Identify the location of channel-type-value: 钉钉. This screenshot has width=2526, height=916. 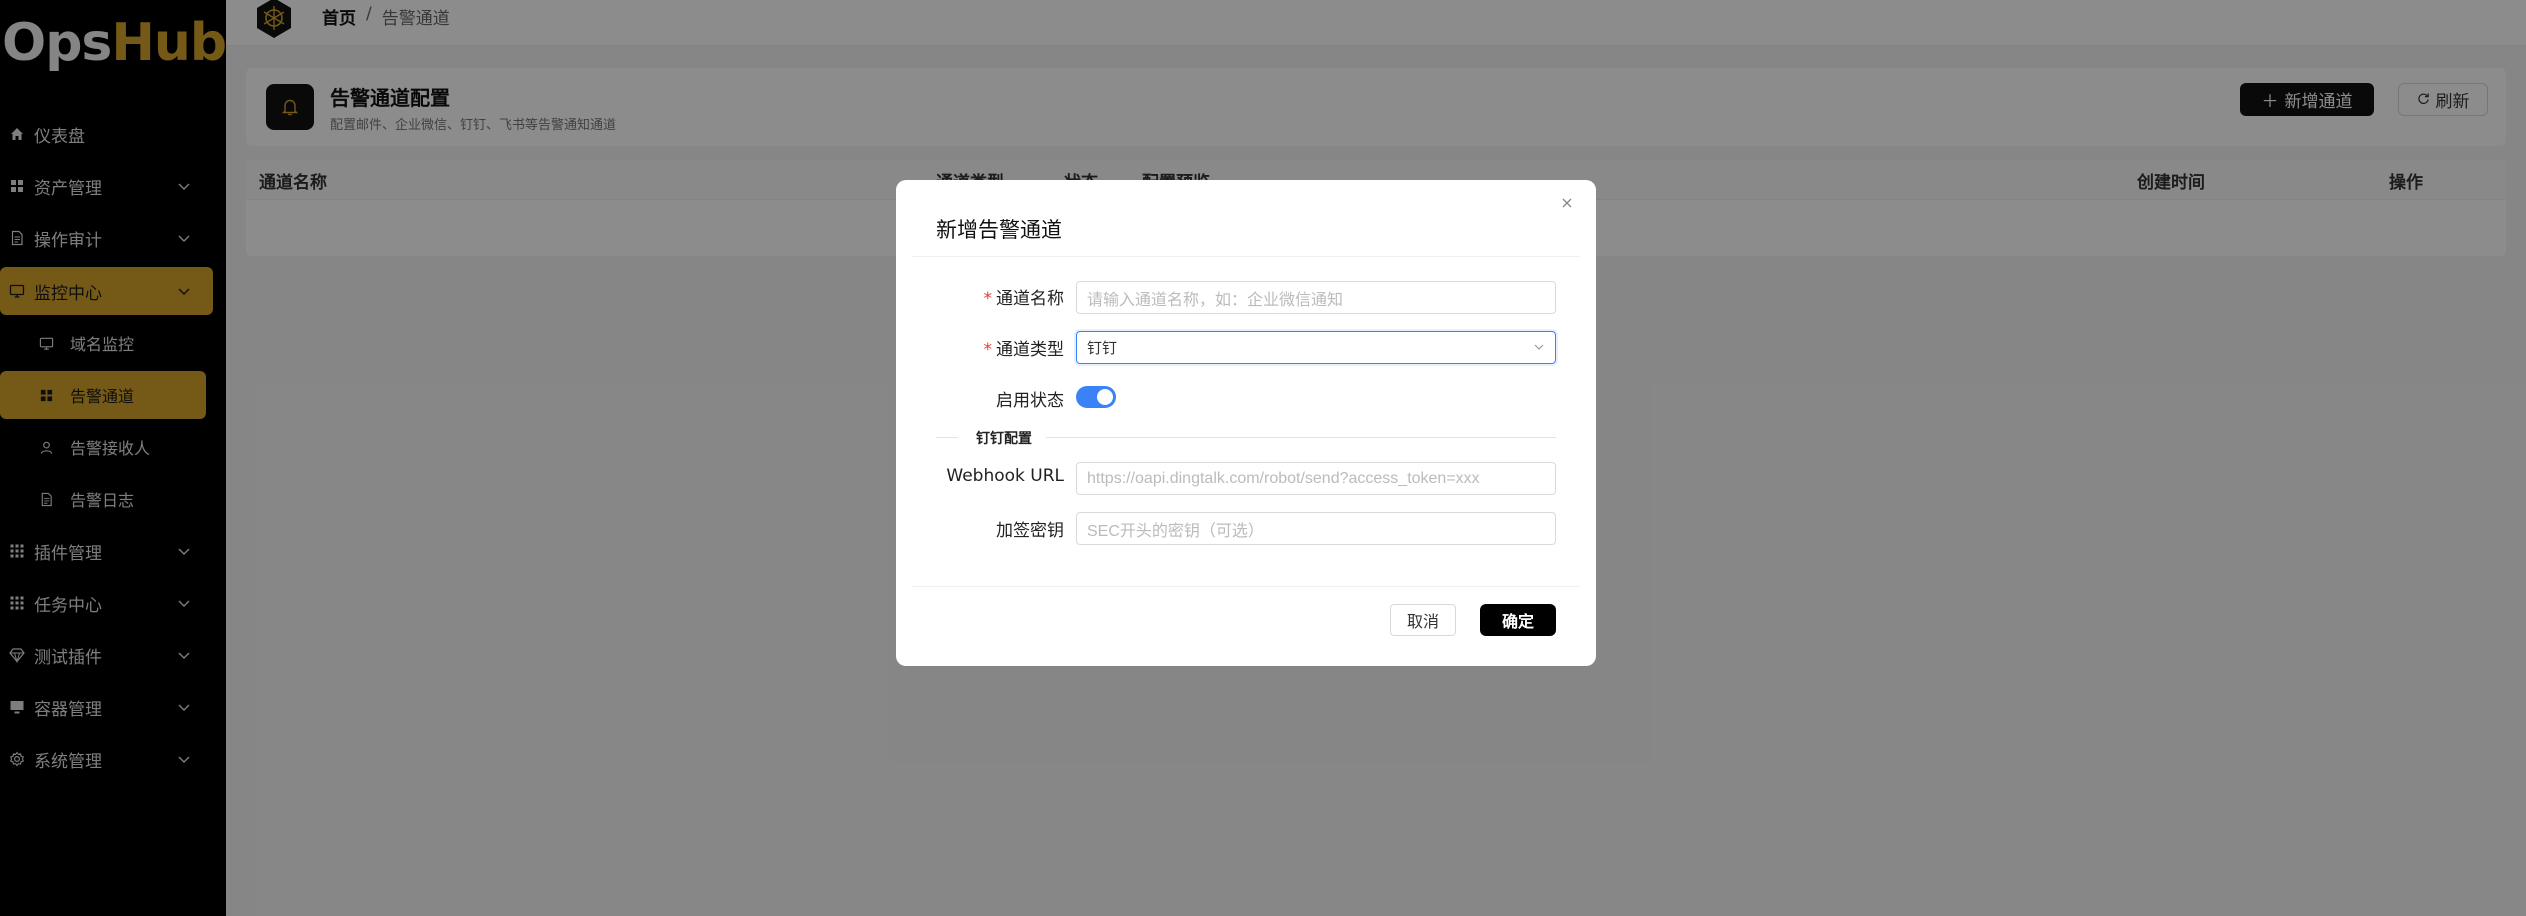
(1102, 348).